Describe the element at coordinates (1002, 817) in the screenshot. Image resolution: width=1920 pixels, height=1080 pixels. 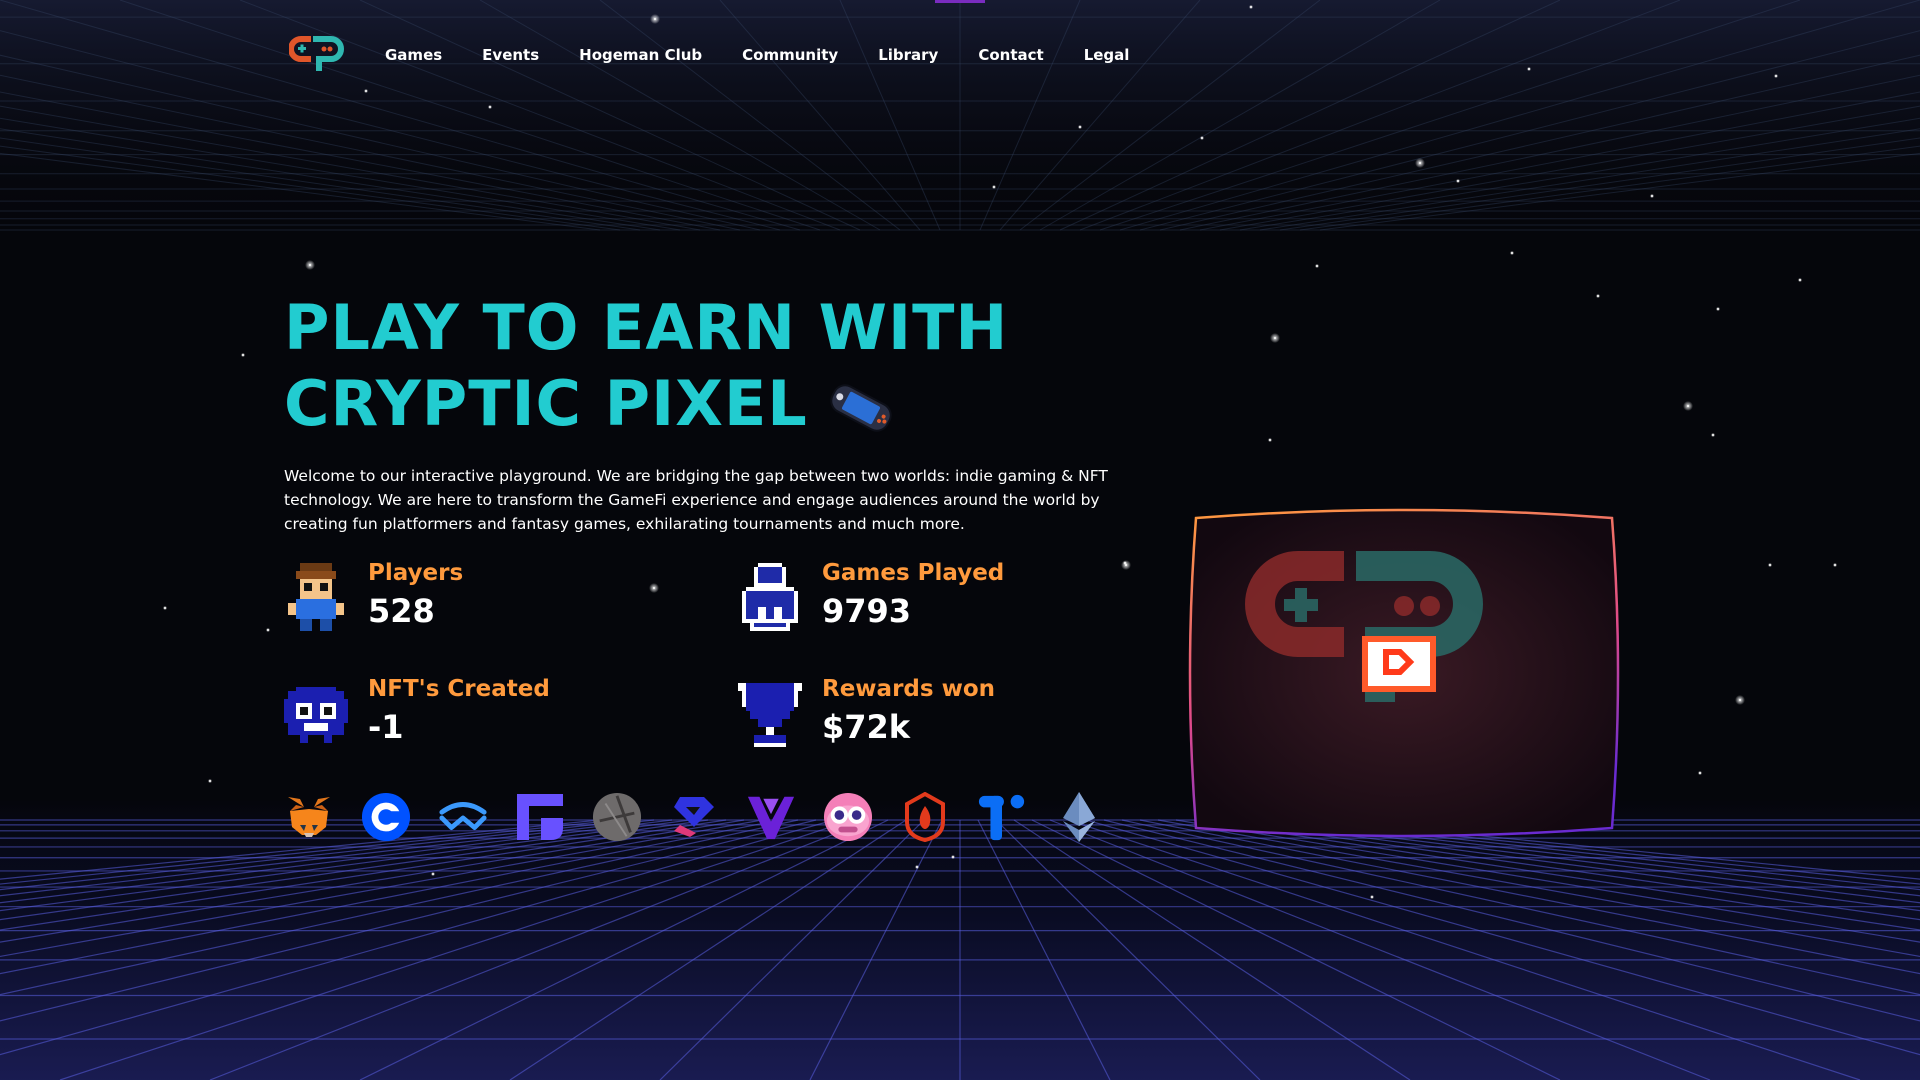
I see `trust-icon` at that location.